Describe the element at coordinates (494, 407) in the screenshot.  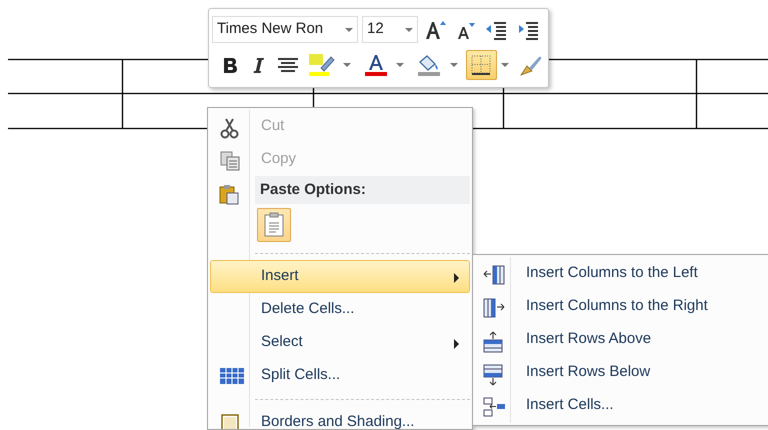
I see `insert-cells-icon` at that location.